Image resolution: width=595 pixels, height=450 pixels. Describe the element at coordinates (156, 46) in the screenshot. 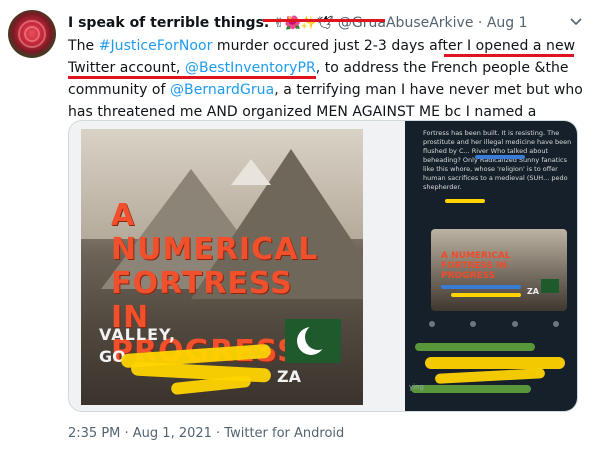

I see `hashtag-link: #JusticeForNoor` at that location.